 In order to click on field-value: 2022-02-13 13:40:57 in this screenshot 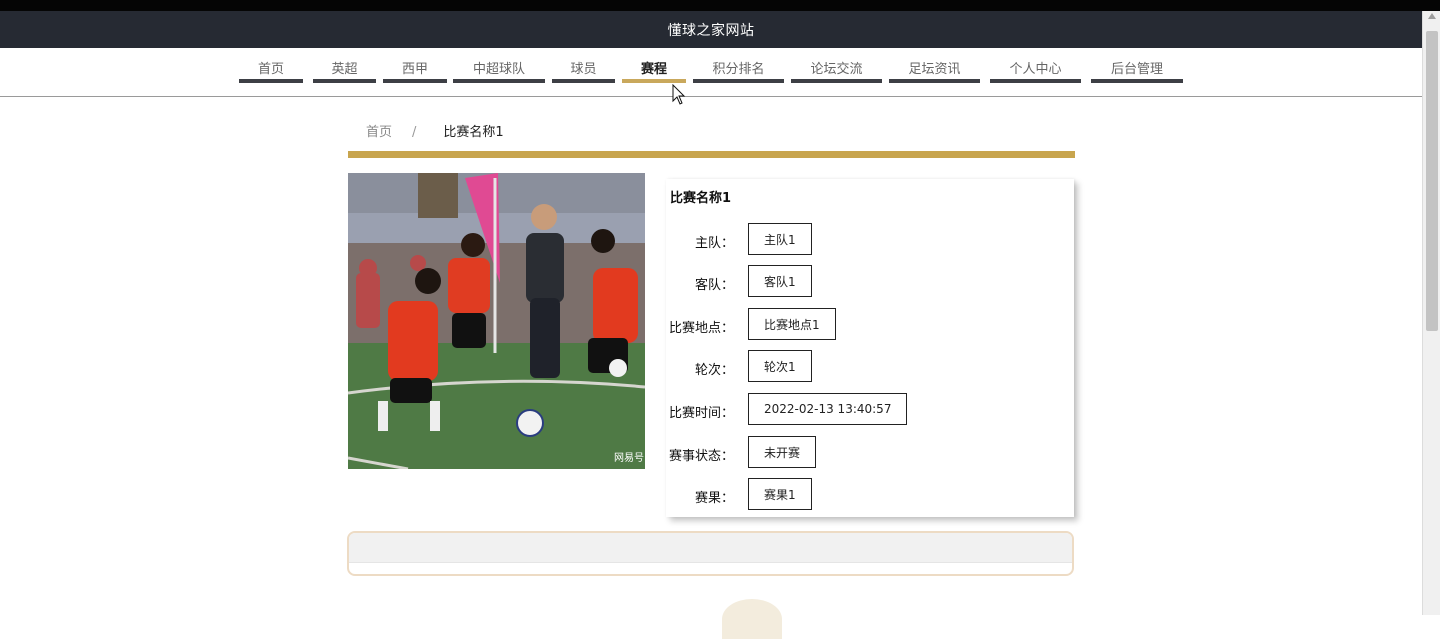, I will do `click(828, 409)`.